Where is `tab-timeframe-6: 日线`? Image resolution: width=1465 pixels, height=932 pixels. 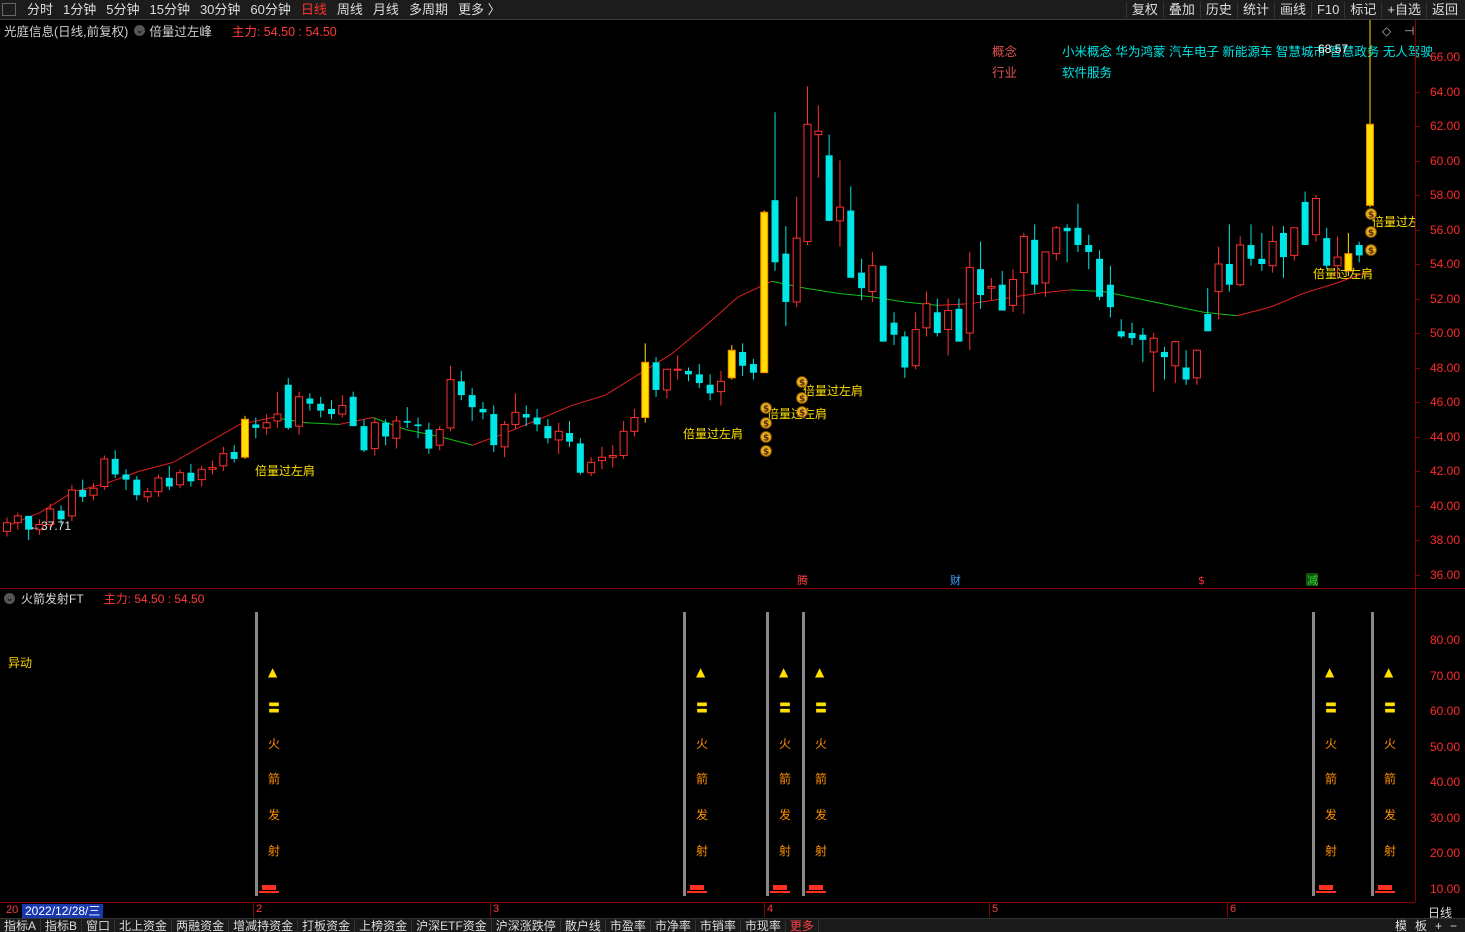 tab-timeframe-6: 日线 is located at coordinates (314, 10).